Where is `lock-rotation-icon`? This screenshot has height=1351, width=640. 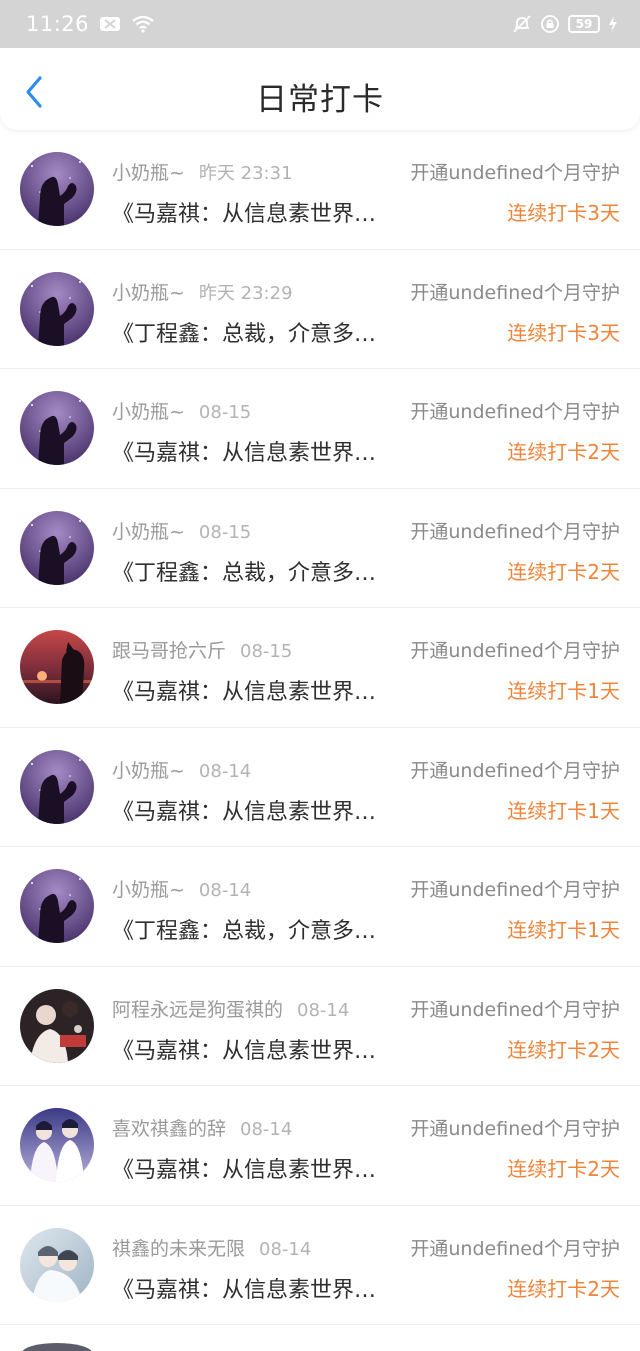 lock-rotation-icon is located at coordinates (550, 24).